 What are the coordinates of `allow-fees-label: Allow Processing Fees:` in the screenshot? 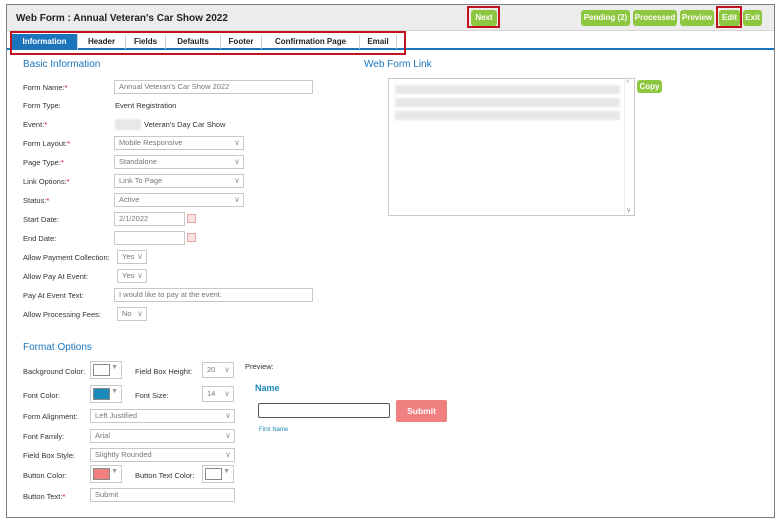 It's located at (62, 314).